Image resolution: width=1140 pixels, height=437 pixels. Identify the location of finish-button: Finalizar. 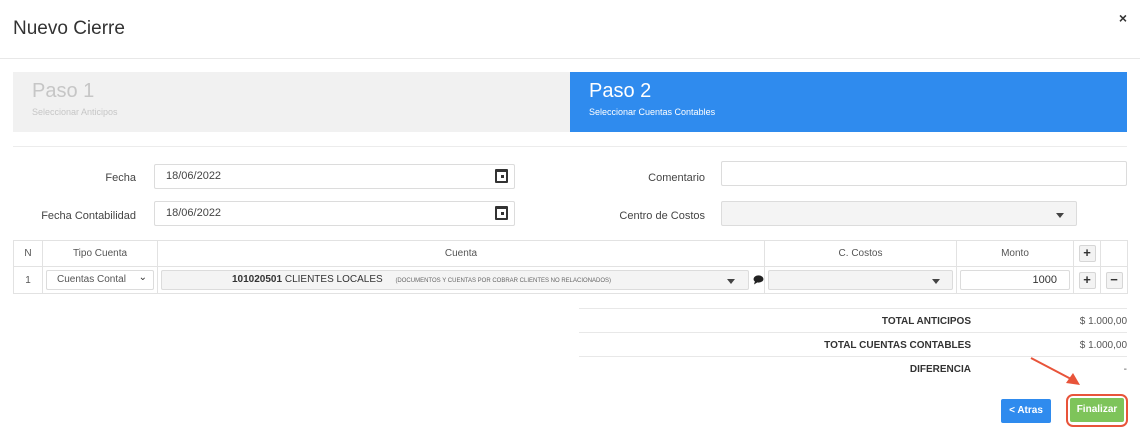
(1097, 410).